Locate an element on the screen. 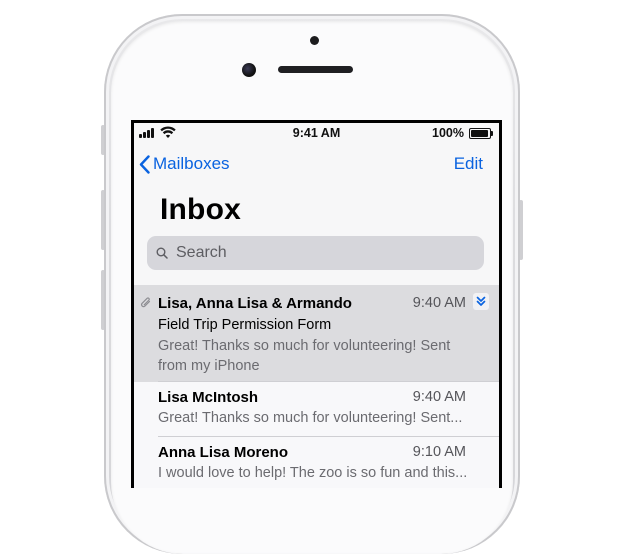 The image size is (620, 554). paperclip-icon is located at coordinates (146, 302).